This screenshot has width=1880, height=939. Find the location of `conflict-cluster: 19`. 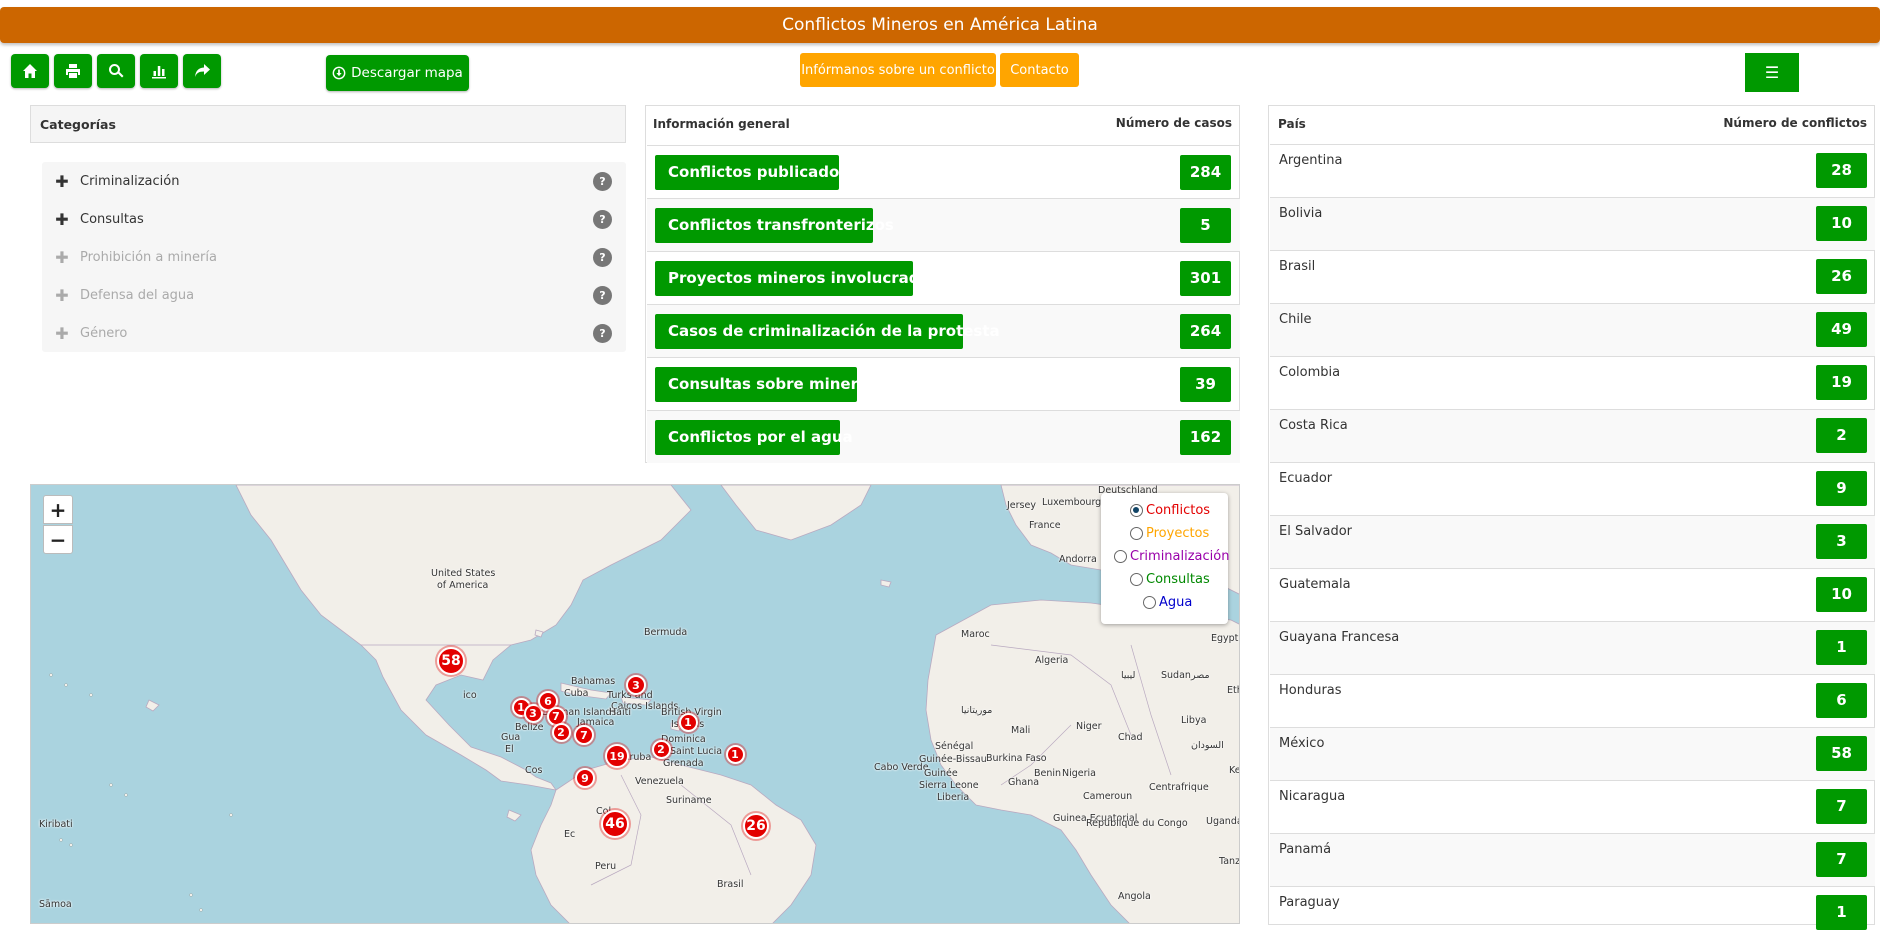

conflict-cluster: 19 is located at coordinates (617, 756).